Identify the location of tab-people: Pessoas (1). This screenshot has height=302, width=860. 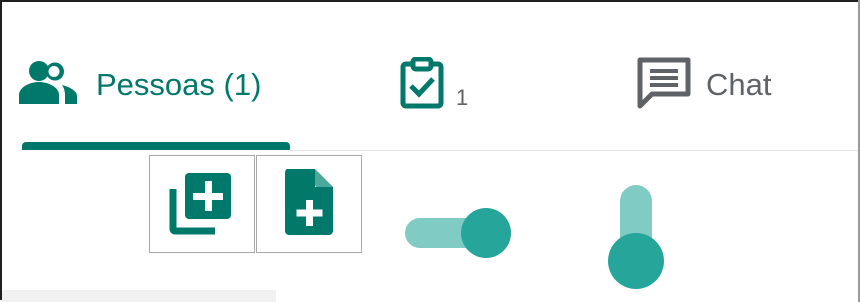
(139, 85).